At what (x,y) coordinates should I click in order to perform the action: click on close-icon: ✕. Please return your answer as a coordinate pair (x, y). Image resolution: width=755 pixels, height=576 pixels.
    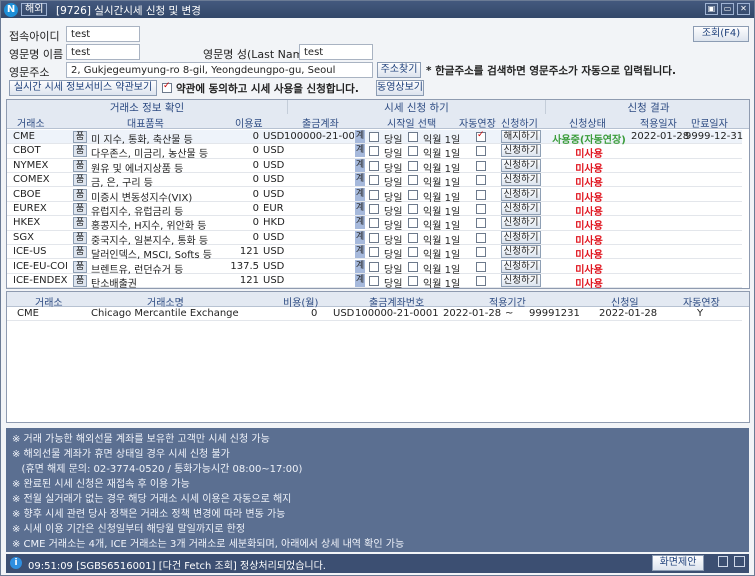
    Looking at the image, I should click on (743, 9).